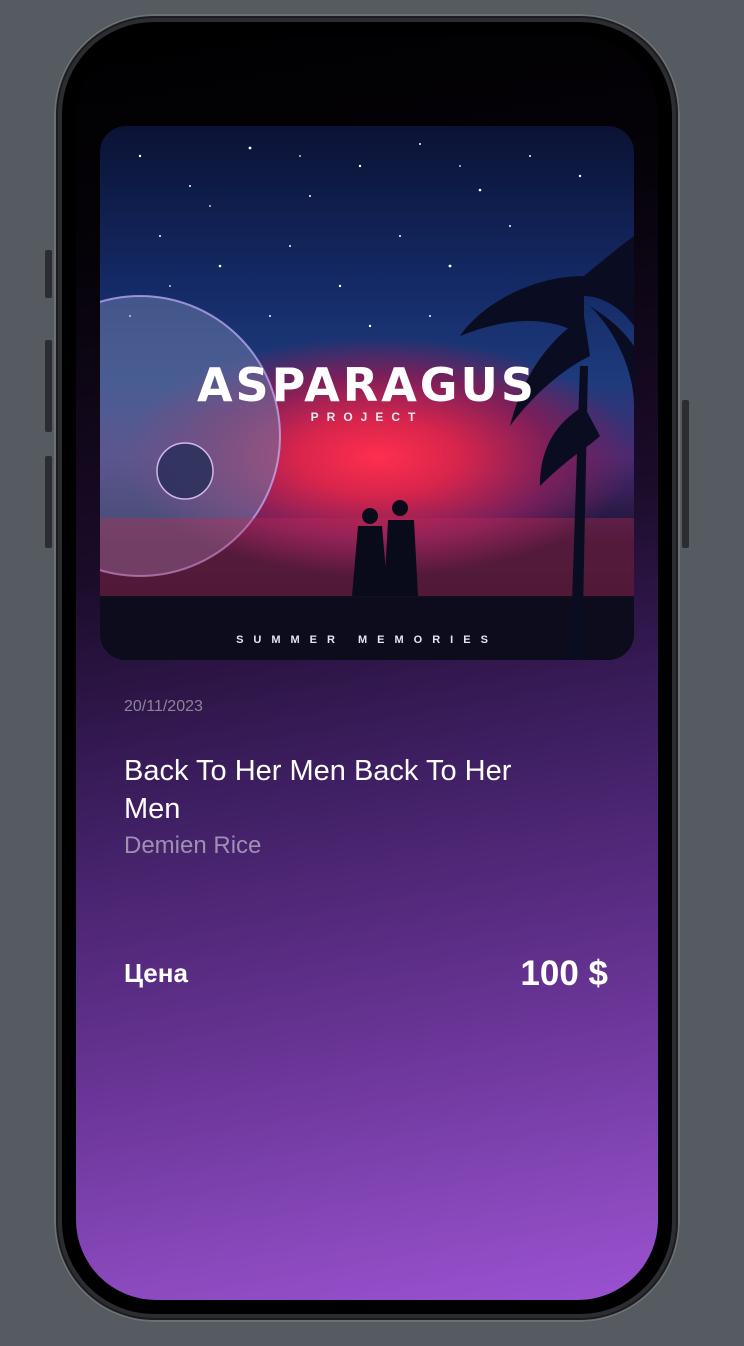  Describe the element at coordinates (685, 474) in the screenshot. I see `power-button` at that location.